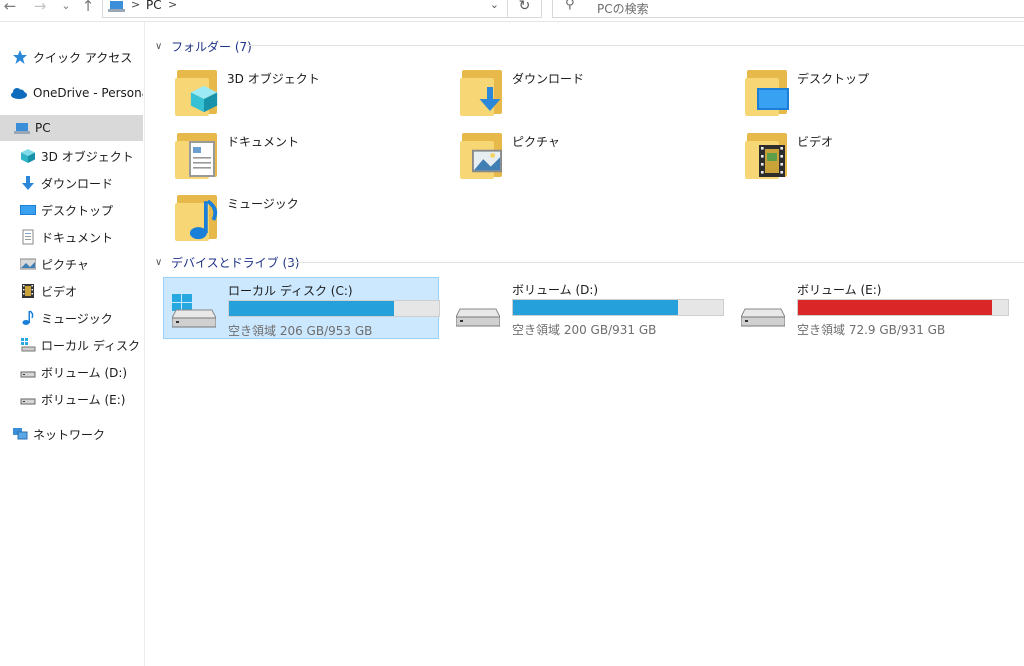 The width and height of the screenshot is (1024, 666). What do you see at coordinates (28, 345) in the screenshot?
I see `windows-drive-icon` at bounding box center [28, 345].